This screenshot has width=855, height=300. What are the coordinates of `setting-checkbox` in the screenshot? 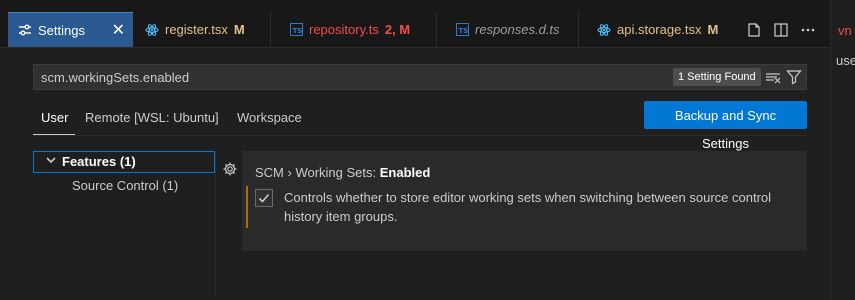 It's located at (264, 198).